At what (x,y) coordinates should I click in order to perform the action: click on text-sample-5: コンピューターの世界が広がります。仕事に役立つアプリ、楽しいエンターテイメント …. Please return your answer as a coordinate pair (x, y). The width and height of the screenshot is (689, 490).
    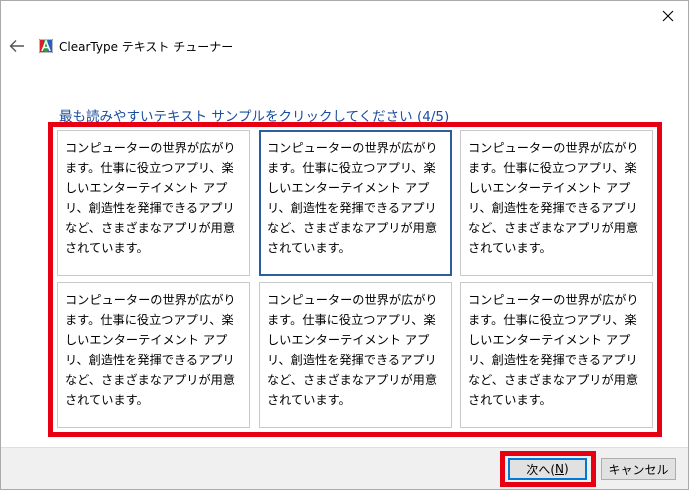
    Looking at the image, I should click on (355, 355).